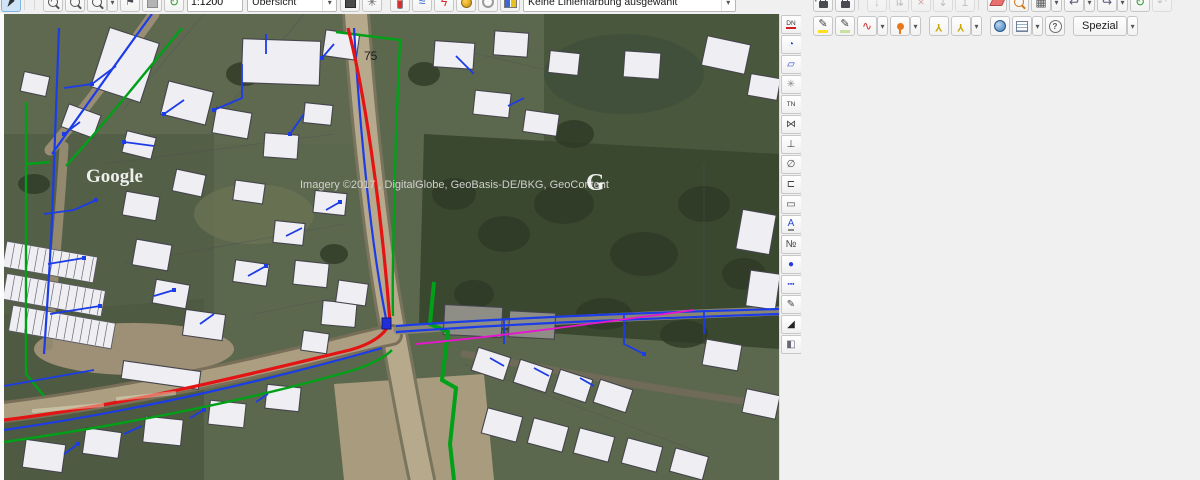 This screenshot has width=1200, height=480. Describe the element at coordinates (1000, 26) in the screenshot. I see `globe-folder-button` at that location.